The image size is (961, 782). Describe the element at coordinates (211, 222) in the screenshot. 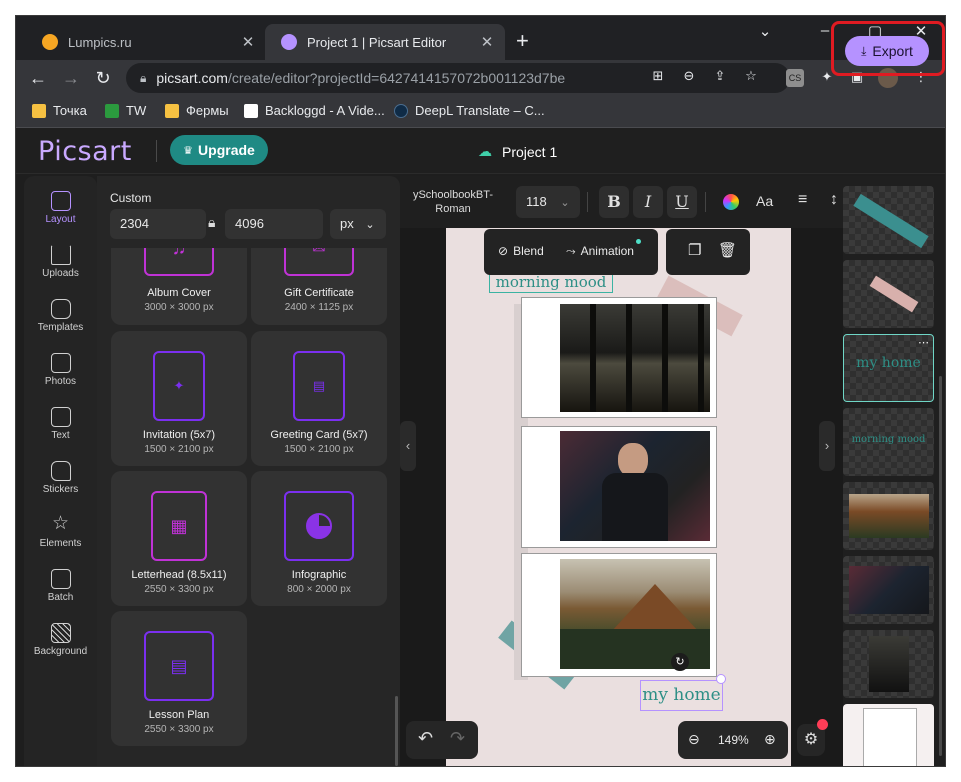

I see `aspect-lock-icon: 🔒︎` at that location.